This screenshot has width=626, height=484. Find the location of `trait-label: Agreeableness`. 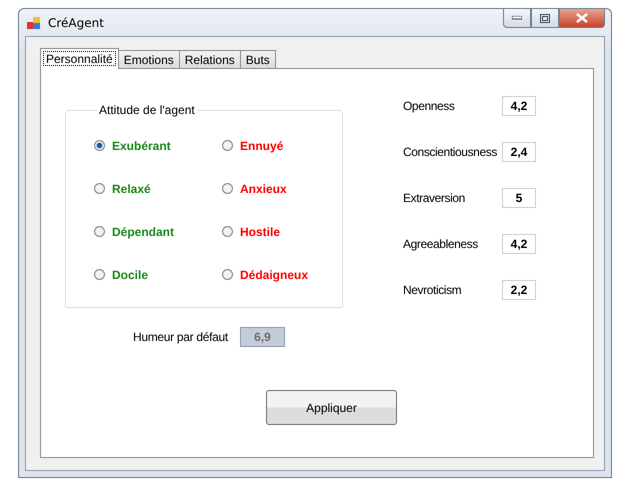

trait-label: Agreeableness is located at coordinates (441, 244).